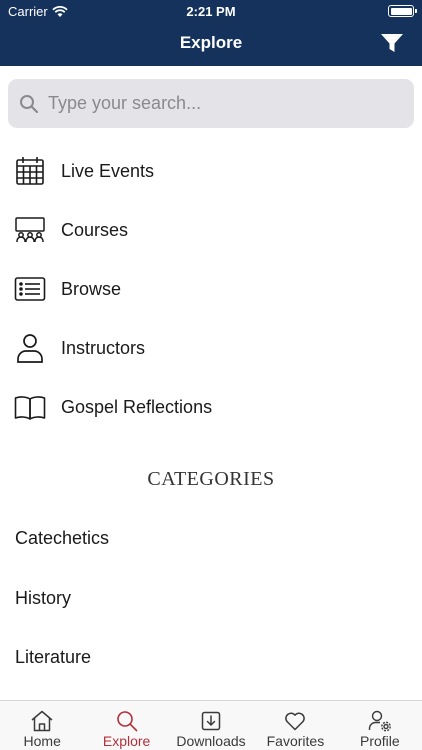 The width and height of the screenshot is (422, 750). What do you see at coordinates (137, 406) in the screenshot?
I see `menu-item-label: Gospel Reflections` at bounding box center [137, 406].